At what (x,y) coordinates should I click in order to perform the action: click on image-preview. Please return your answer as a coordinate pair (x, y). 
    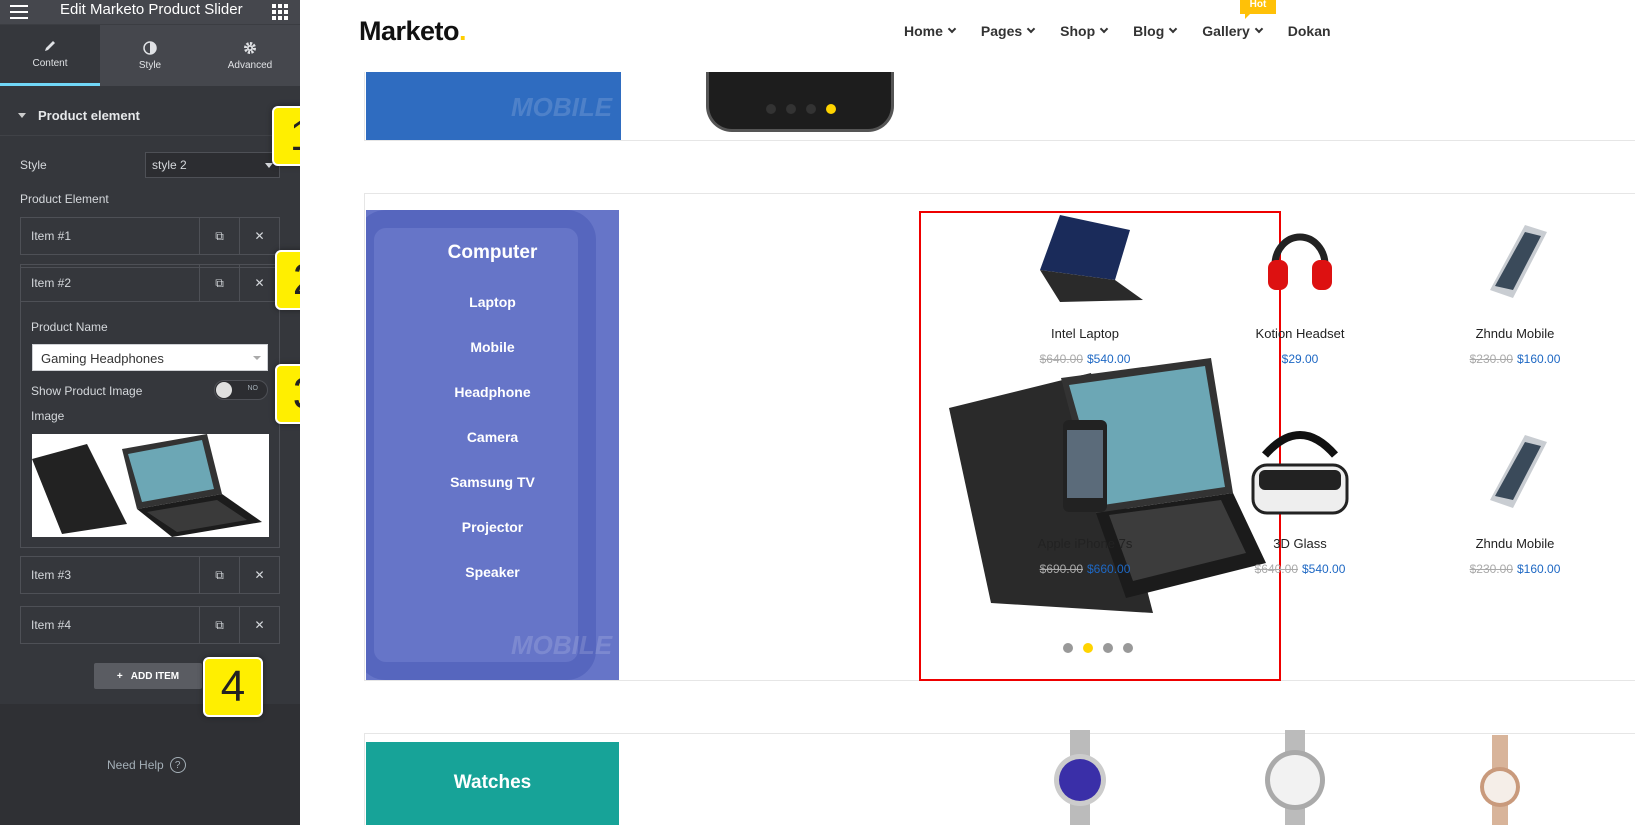
    Looking at the image, I should click on (150, 485).